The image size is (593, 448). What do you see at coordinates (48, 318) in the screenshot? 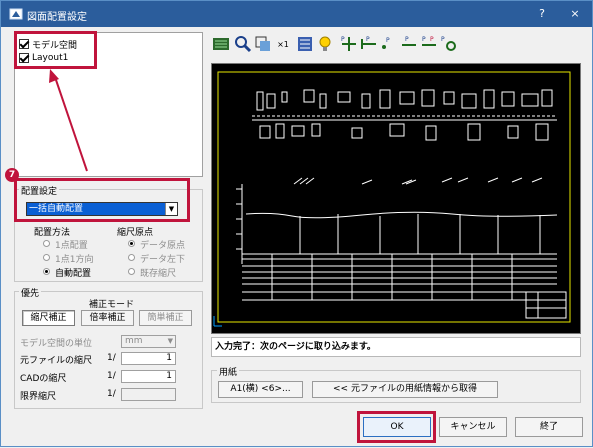
I see `scale-correction-button: 縮尺補正` at bounding box center [48, 318].